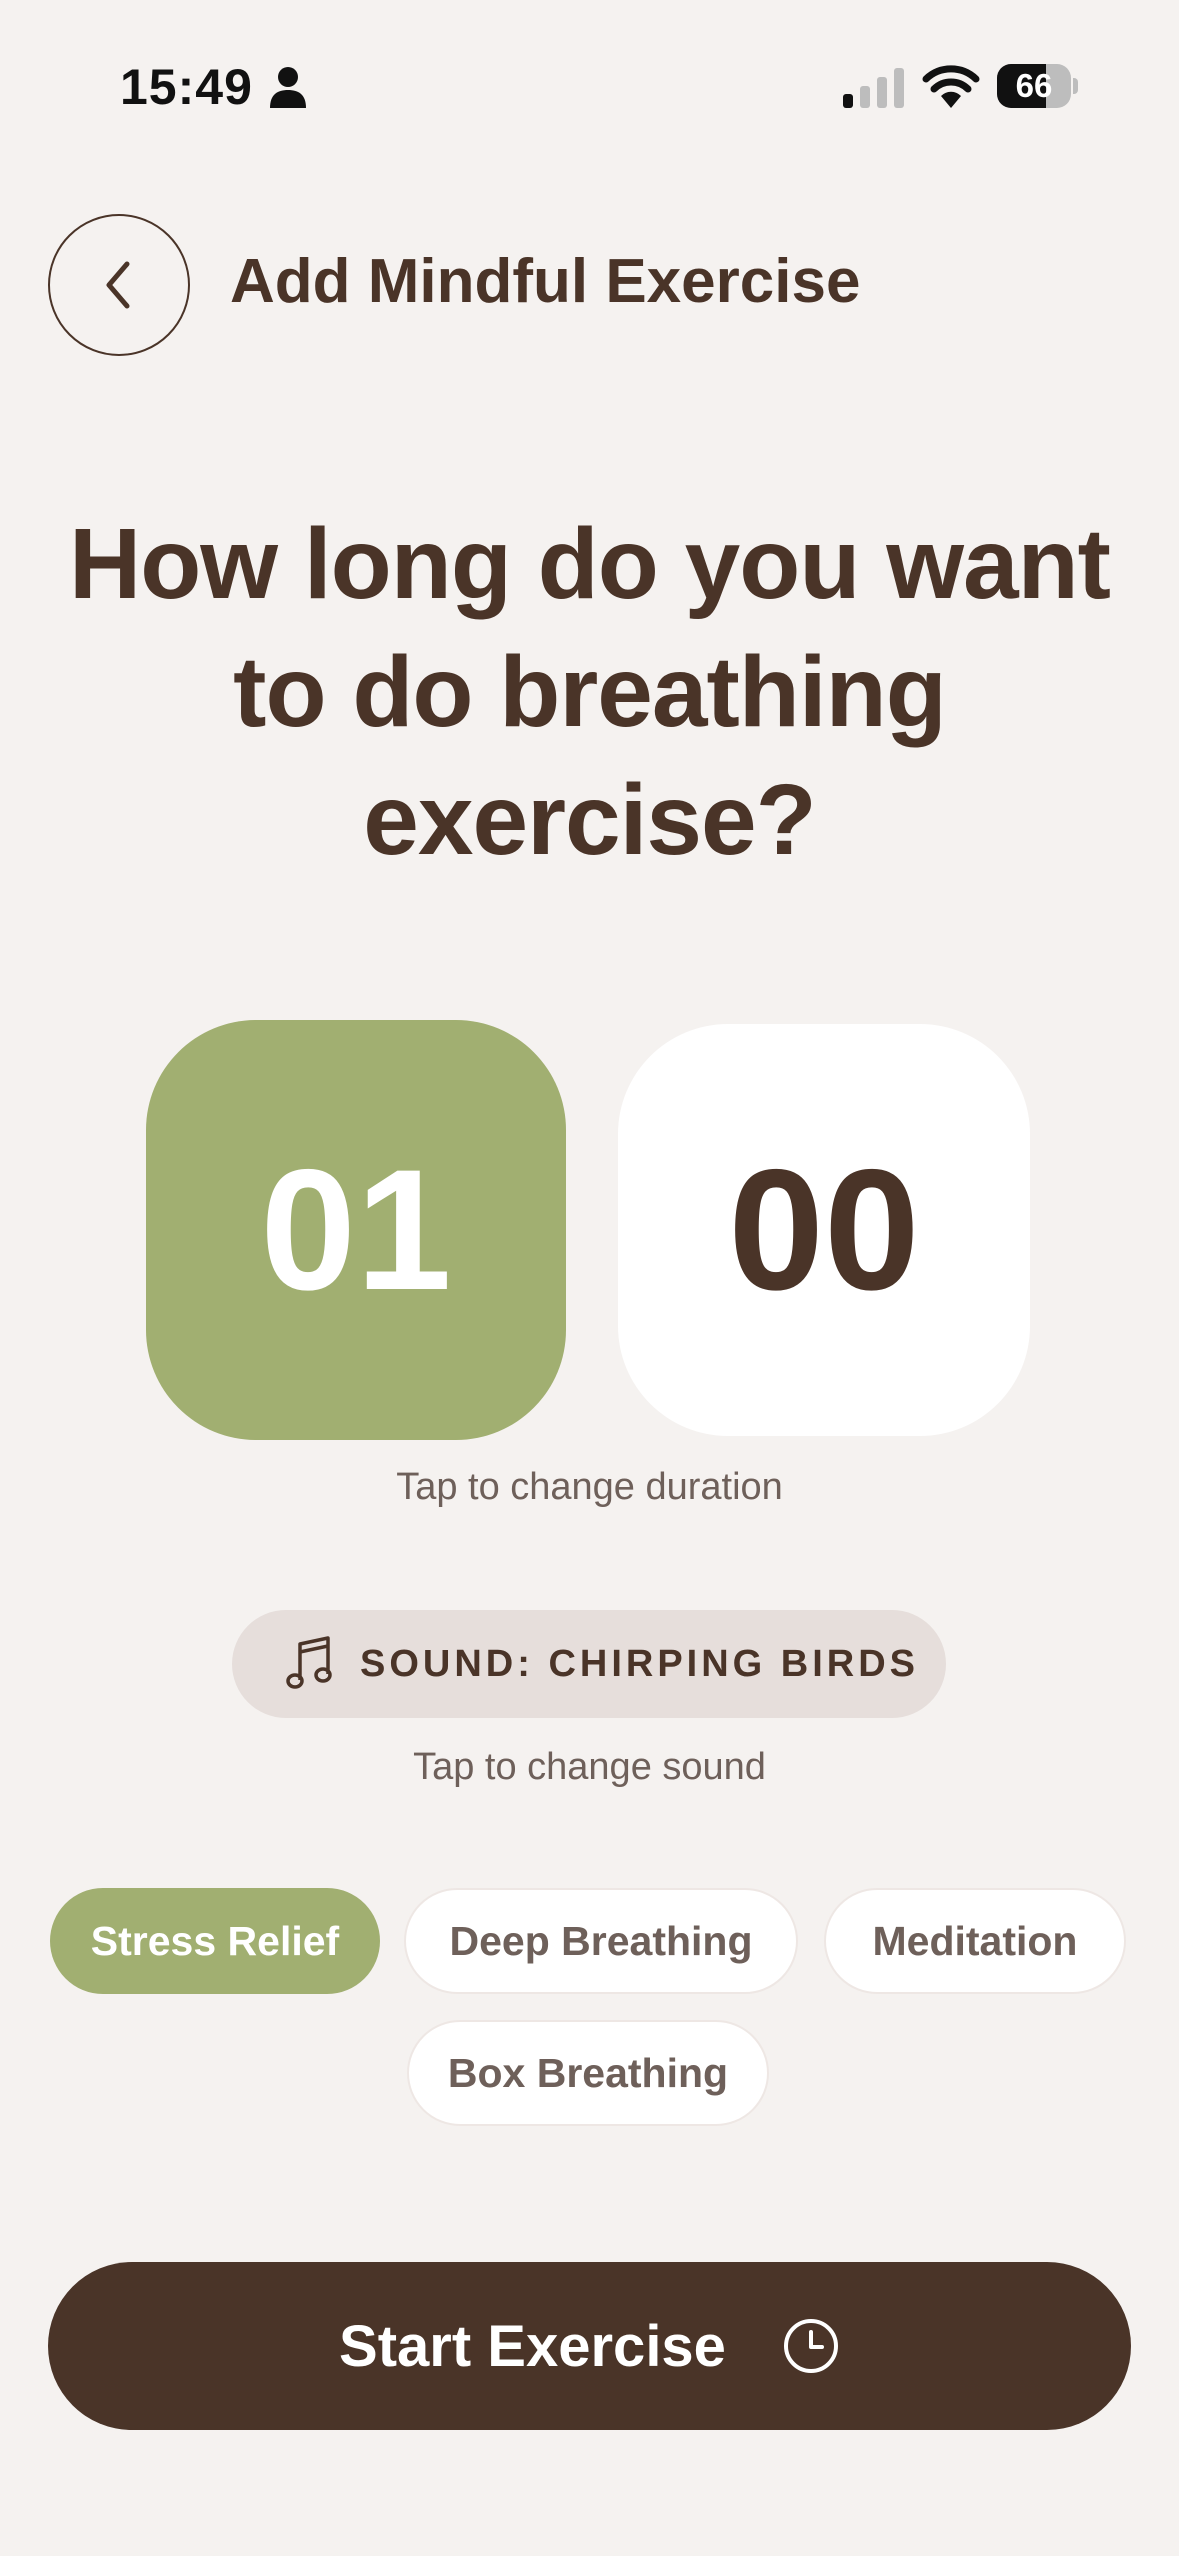 The height and width of the screenshot is (2556, 1179). I want to click on chip-stress-relief: Stress Relief, so click(215, 1941).